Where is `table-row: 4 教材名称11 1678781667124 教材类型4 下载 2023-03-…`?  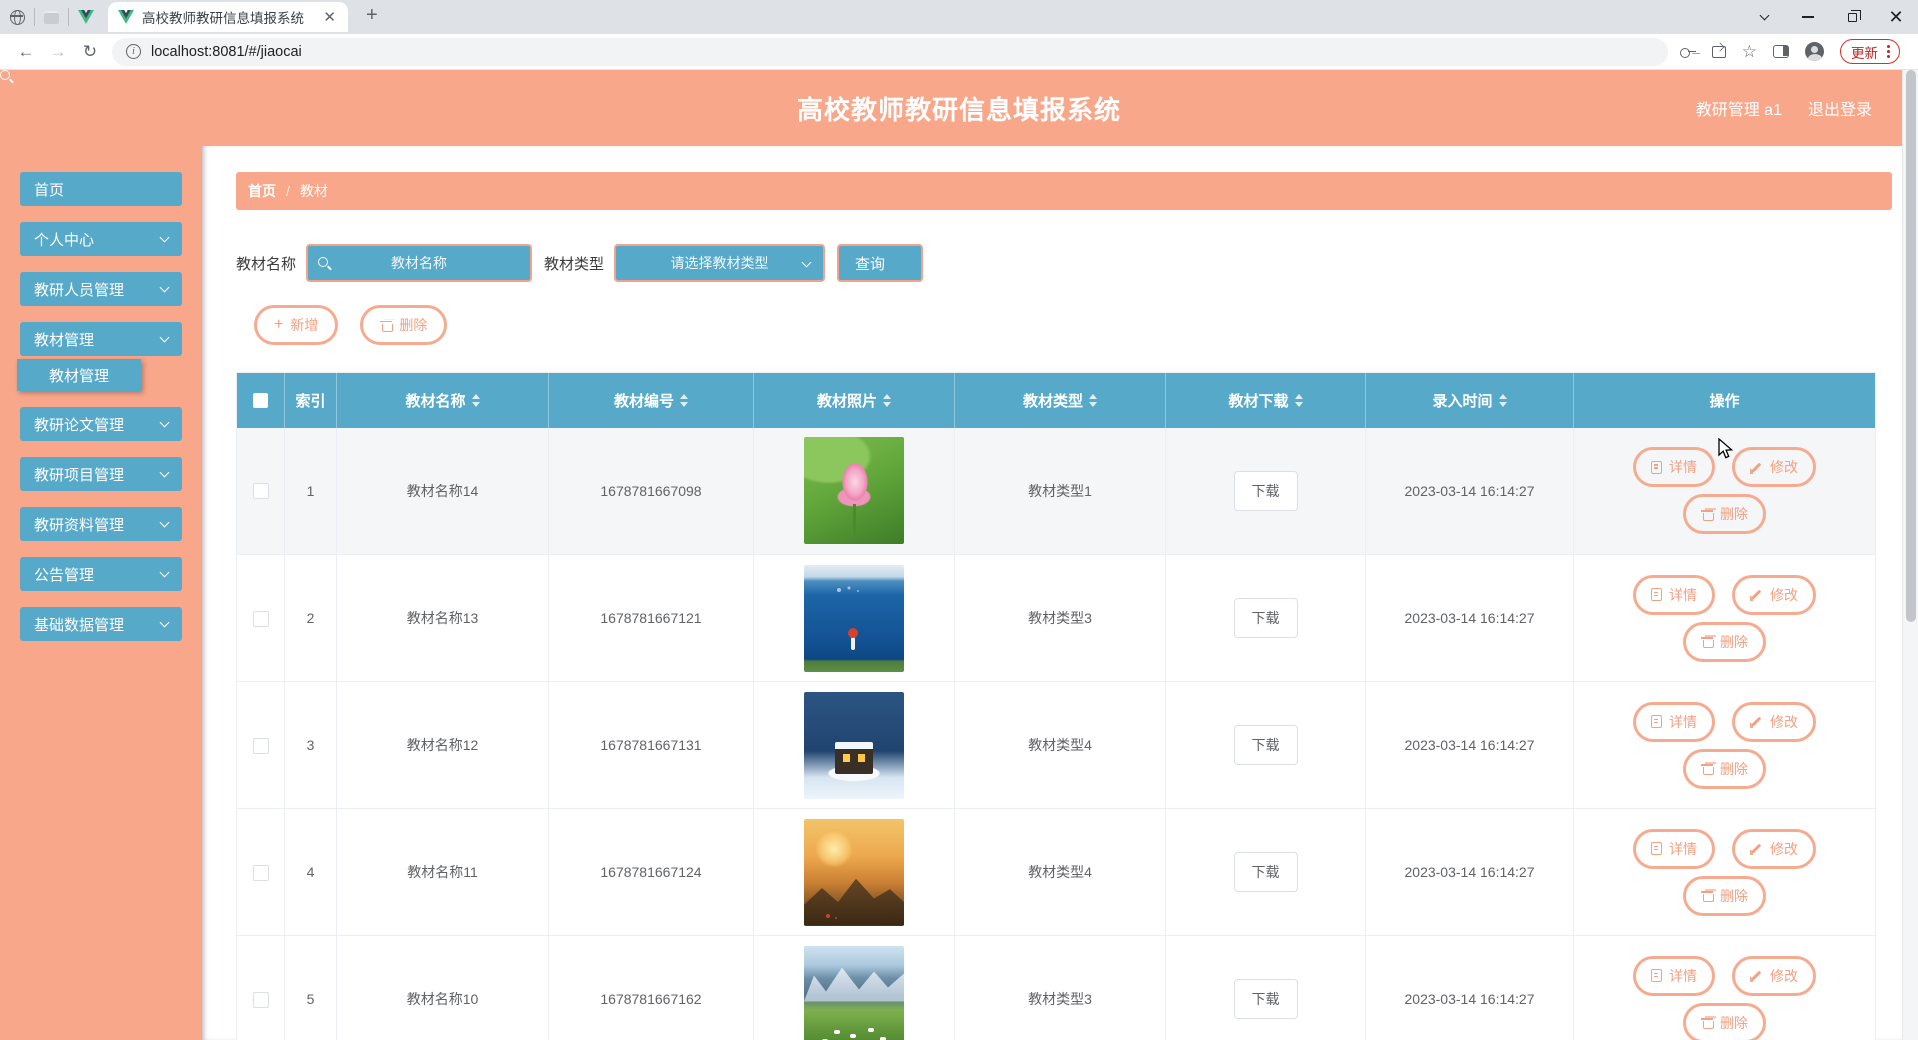
table-row: 4 教材名称11 1678781667124 教材类型4 下载 2023-03-… is located at coordinates (1056, 872).